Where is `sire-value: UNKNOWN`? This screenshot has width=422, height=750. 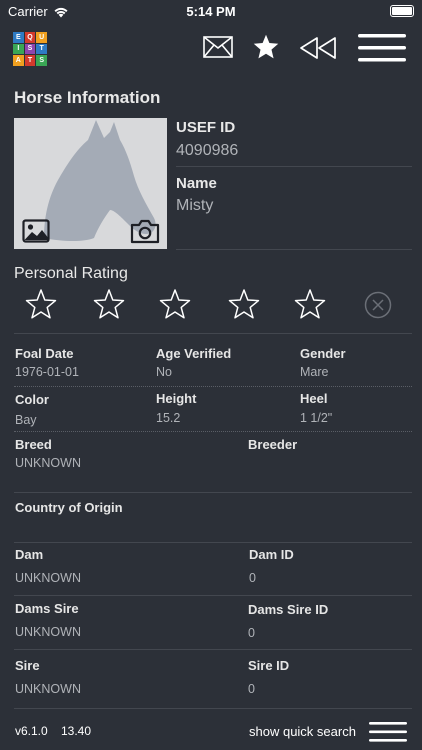
sire-value: UNKNOWN is located at coordinates (48, 689).